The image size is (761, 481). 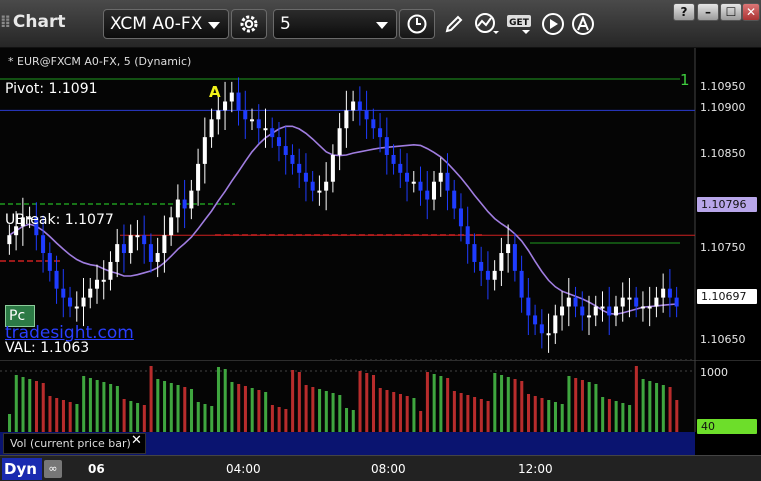 I want to click on close-button: ✕, so click(x=751, y=12).